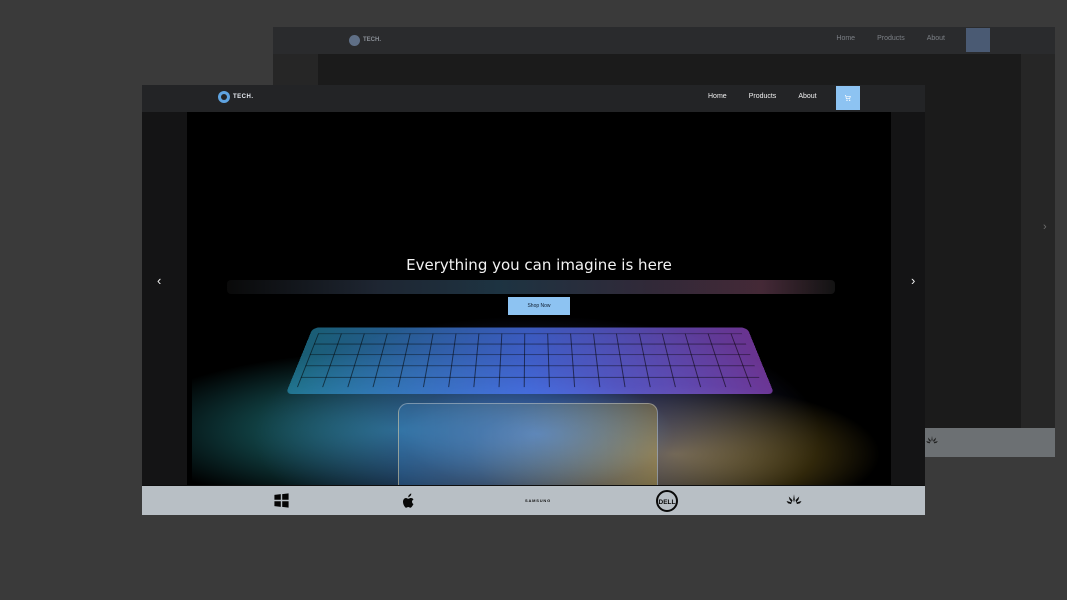  I want to click on shop-now-button: Shop Now, so click(539, 306).